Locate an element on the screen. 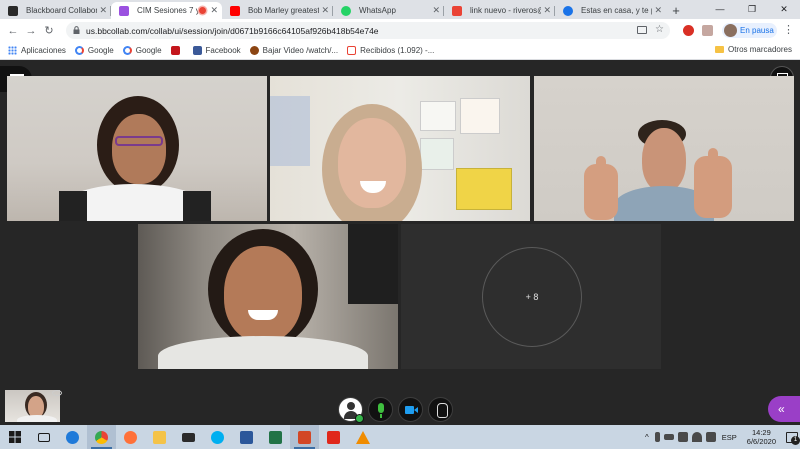 This screenshot has width=800, height=449. taskbar-skype is located at coordinates (217, 437).